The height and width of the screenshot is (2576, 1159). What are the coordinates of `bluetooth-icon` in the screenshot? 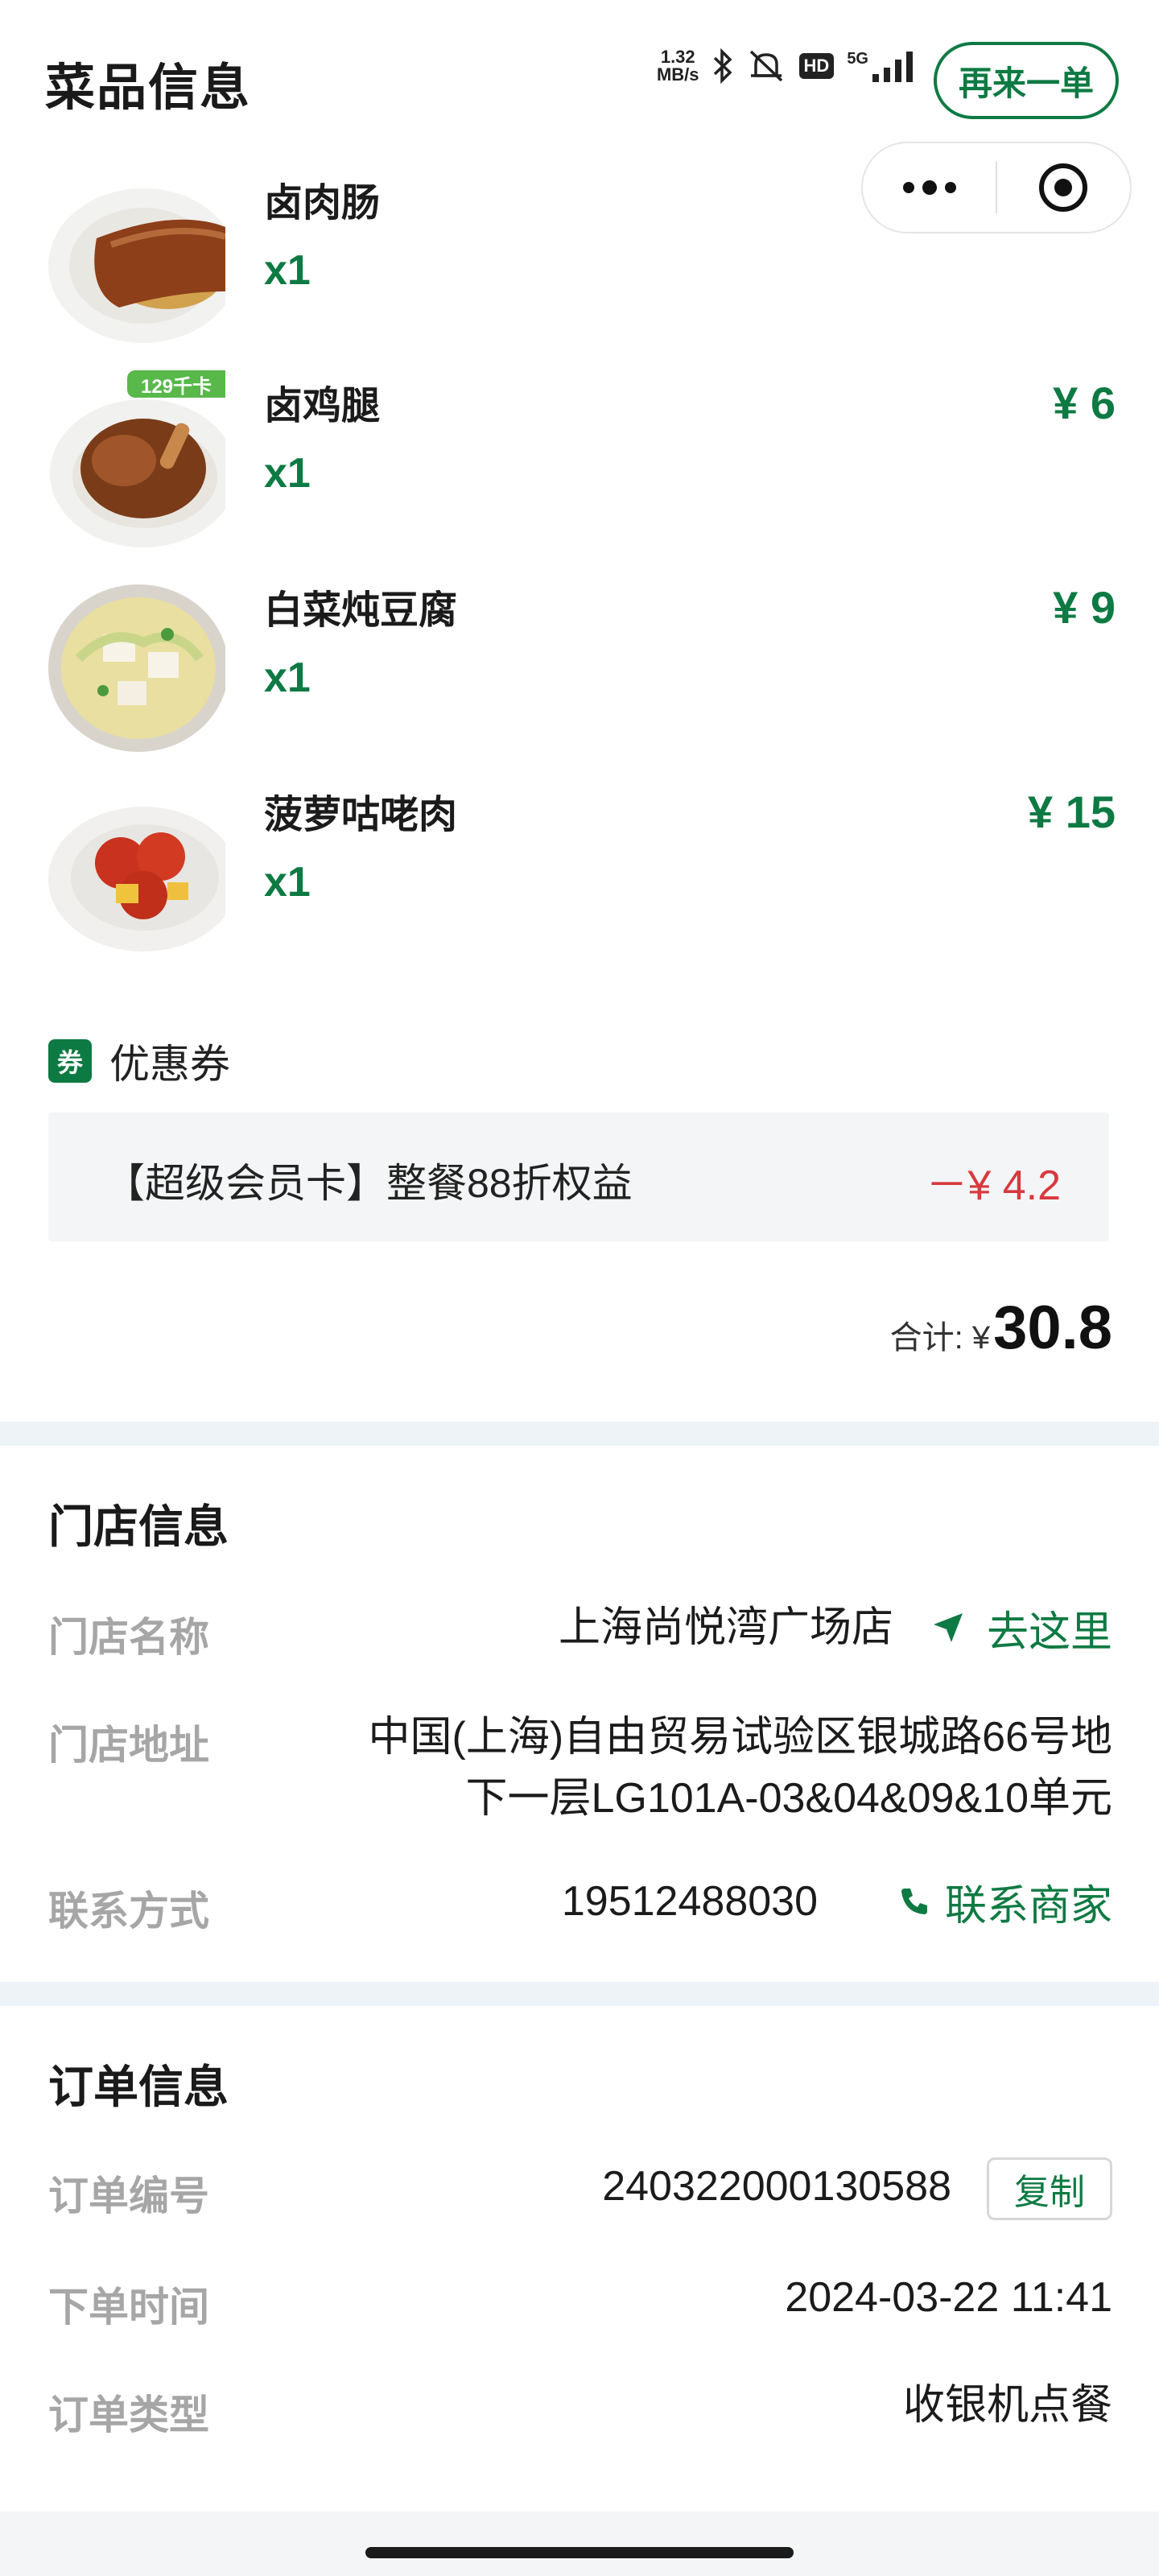 It's located at (722, 66).